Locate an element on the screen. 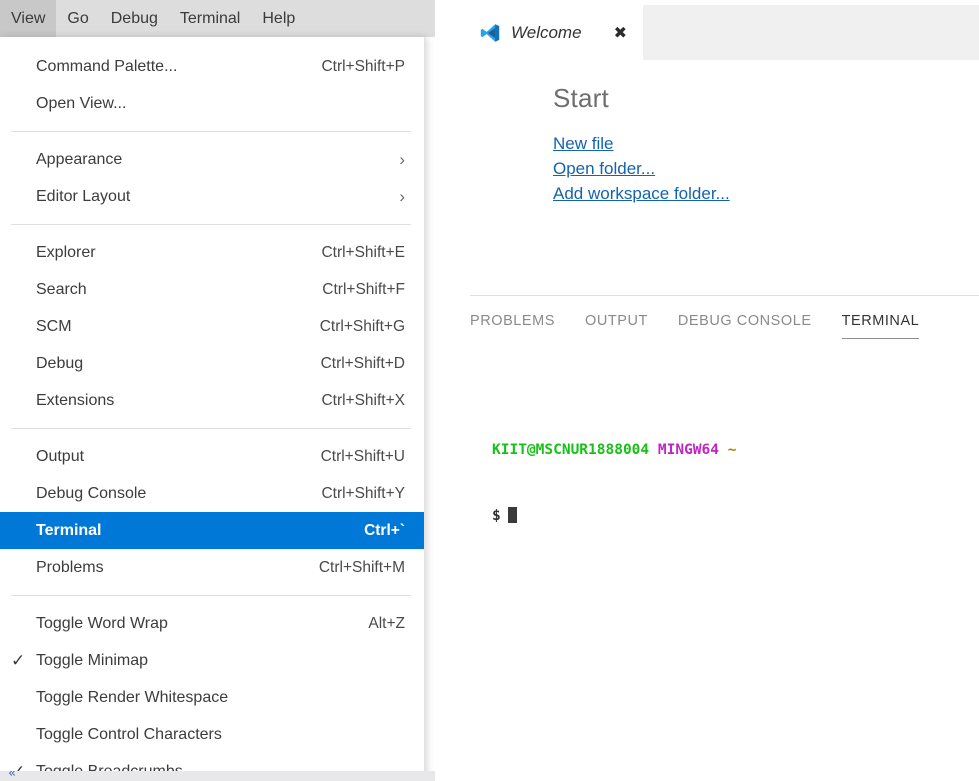 This screenshot has height=781, width=979. panel-tab-debug-console: DEBUG CONSOLE is located at coordinates (745, 326).